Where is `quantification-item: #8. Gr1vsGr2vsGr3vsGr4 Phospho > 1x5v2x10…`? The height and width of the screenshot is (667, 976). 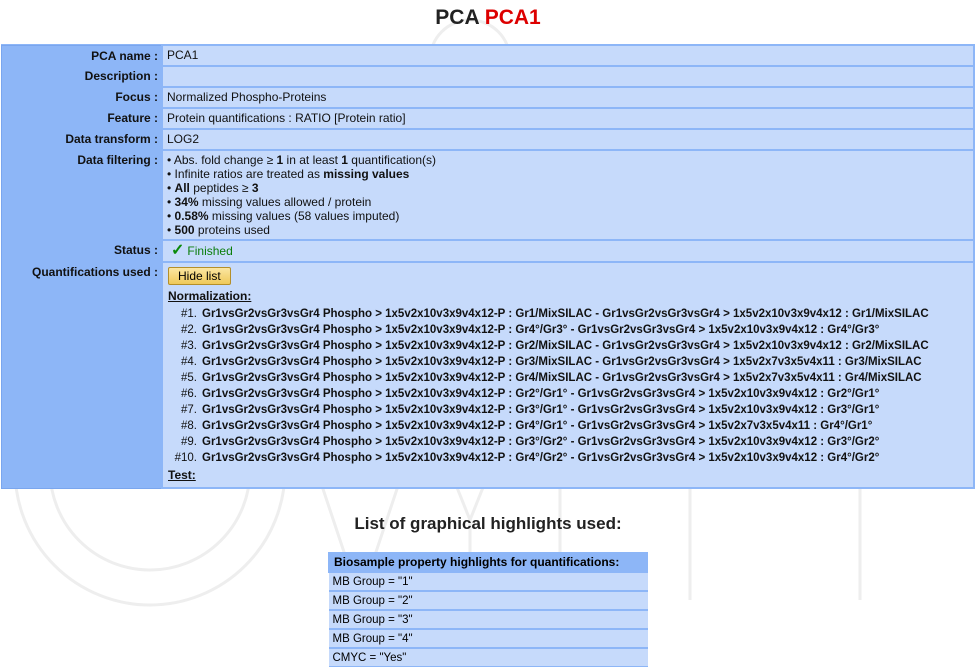 quantification-item: #8. Gr1vsGr2vsGr3vsGr4 Phospho > 1x5v2x10… is located at coordinates (568, 426).